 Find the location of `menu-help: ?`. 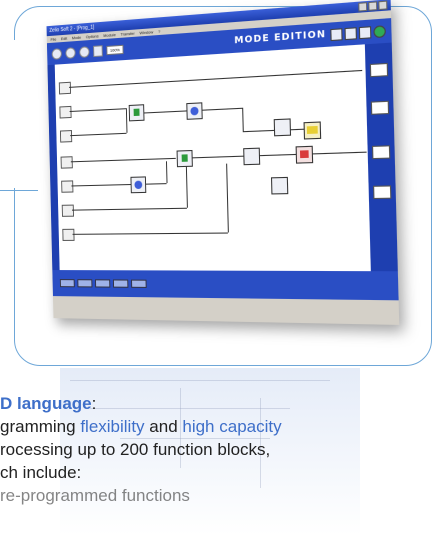

menu-help: ? is located at coordinates (159, 31).